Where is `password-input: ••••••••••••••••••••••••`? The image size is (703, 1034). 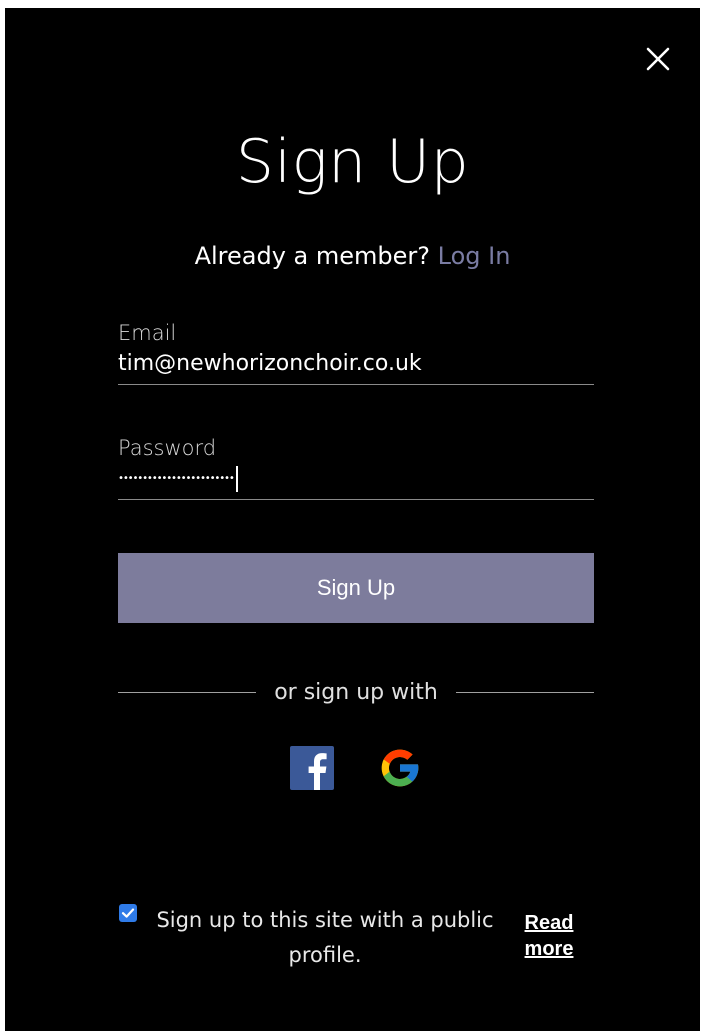
password-input: •••••••••••••••••••••••• is located at coordinates (356, 479).